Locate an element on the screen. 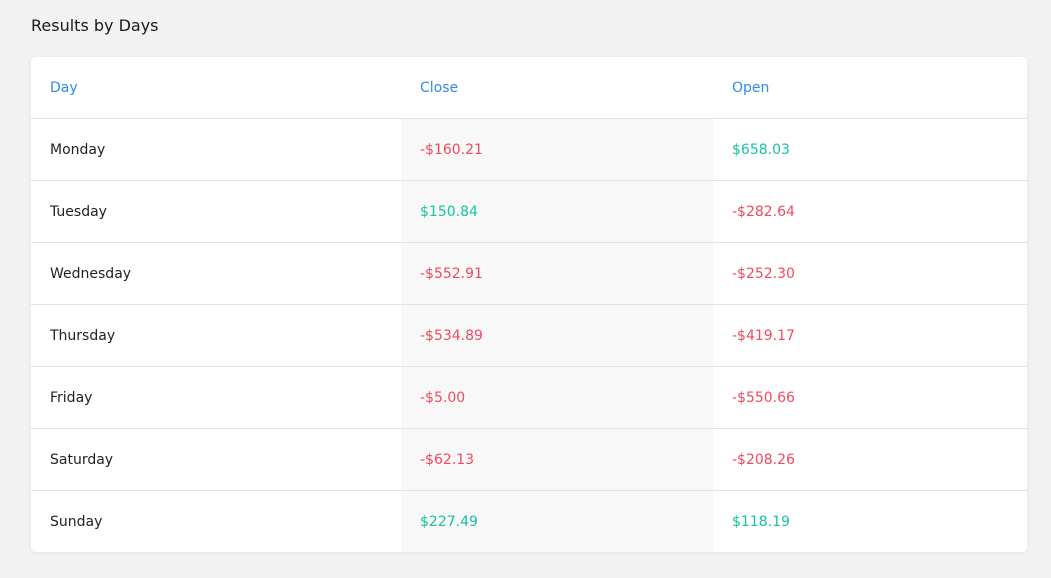 Image resolution: width=1051 pixels, height=578 pixels. table-row: Sunday $227.49 $118.19 is located at coordinates (529, 521).